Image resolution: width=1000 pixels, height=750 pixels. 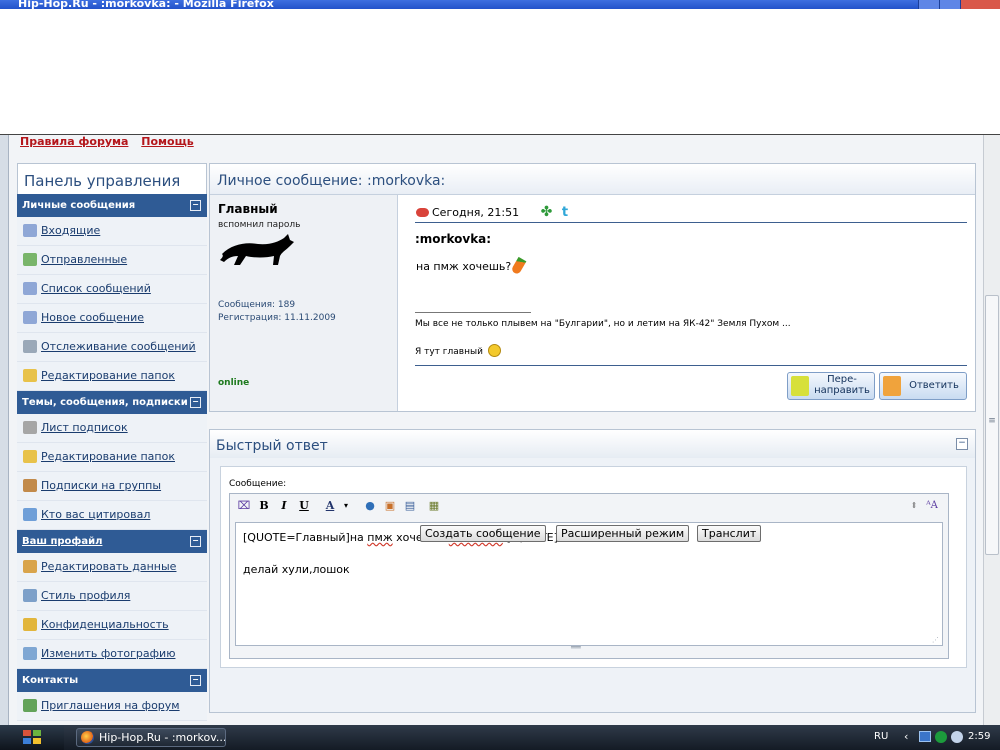 I want to click on sidebar-item-label: Приглашения на форум, so click(x=110, y=705).